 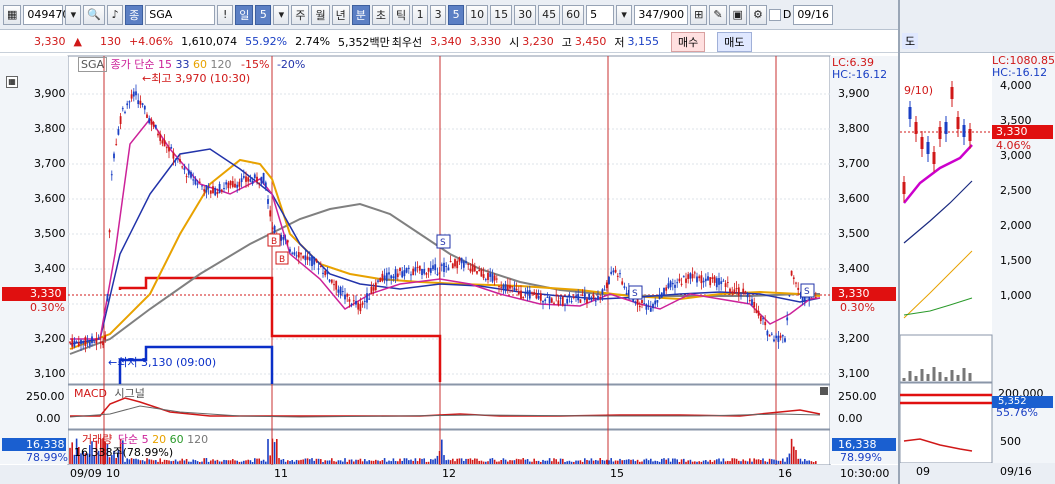 I want to click on period-day: 일, so click(x=244, y=14).